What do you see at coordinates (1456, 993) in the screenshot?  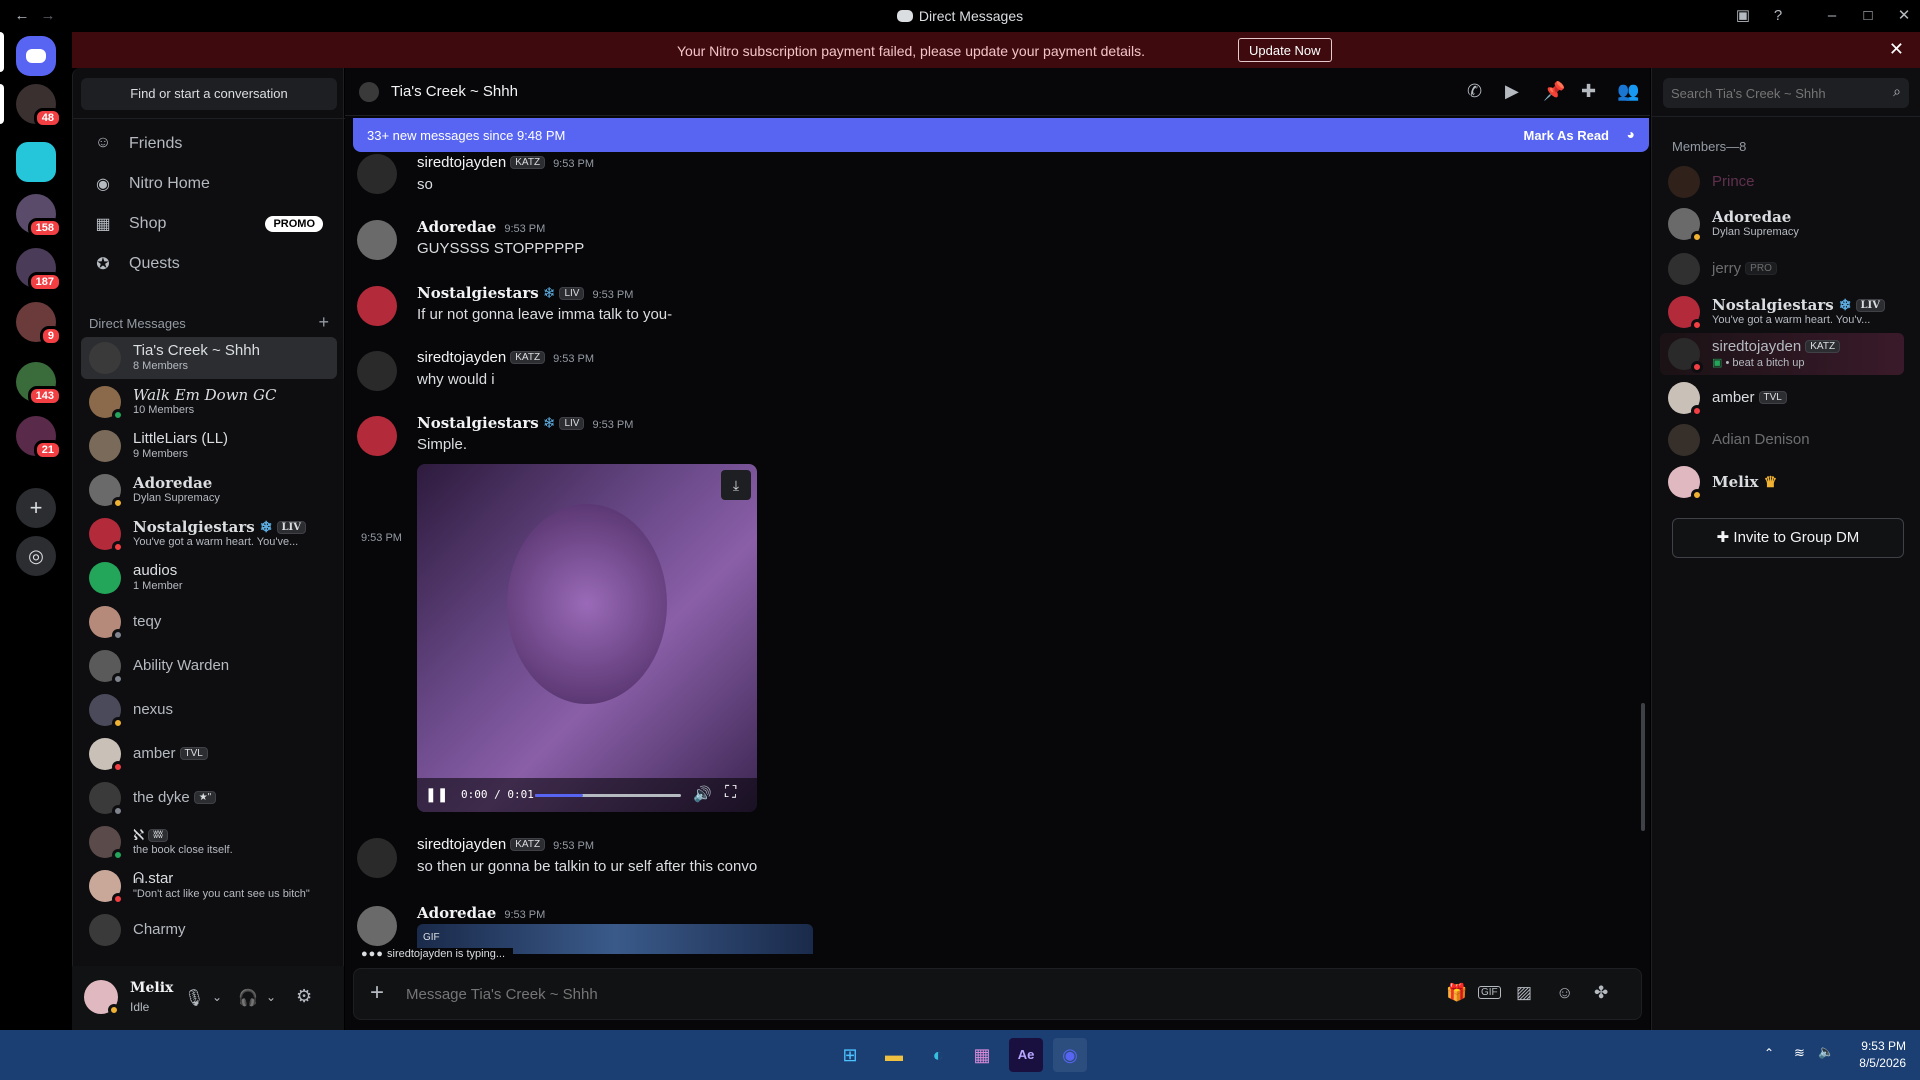 I see `gift-icon: 🎁` at bounding box center [1456, 993].